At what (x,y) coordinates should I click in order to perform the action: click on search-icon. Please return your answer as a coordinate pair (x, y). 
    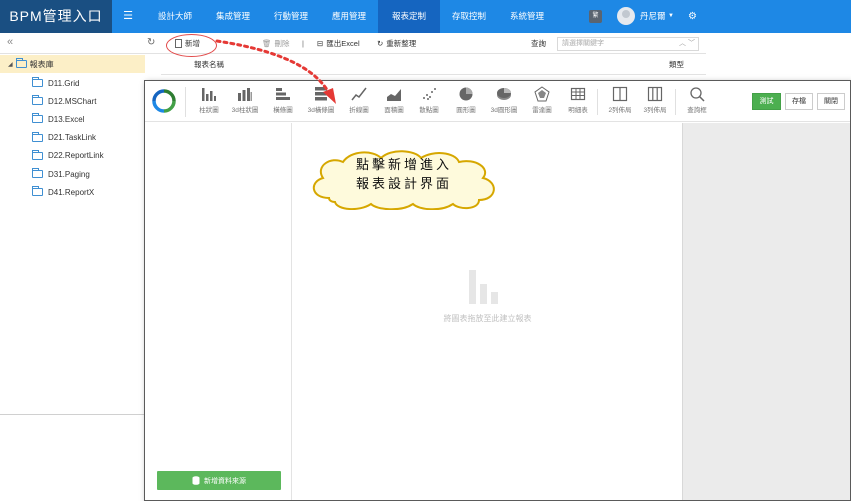
    Looking at the image, I should click on (697, 94).